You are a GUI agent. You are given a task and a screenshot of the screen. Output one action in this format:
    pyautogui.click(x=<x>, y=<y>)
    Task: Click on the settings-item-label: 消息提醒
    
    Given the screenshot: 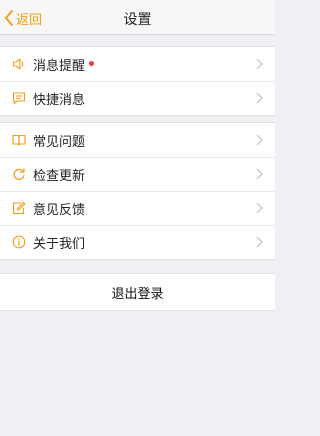 What is the action you would take?
    pyautogui.click(x=59, y=66)
    